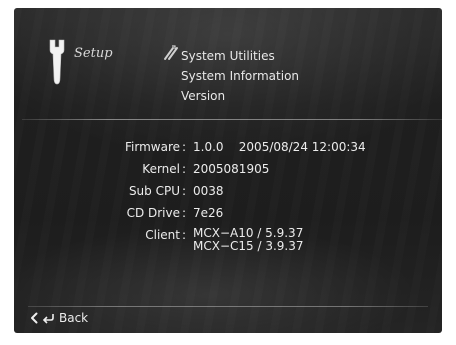 The image size is (456, 345). What do you see at coordinates (57, 62) in the screenshot?
I see `wrench-icon` at bounding box center [57, 62].